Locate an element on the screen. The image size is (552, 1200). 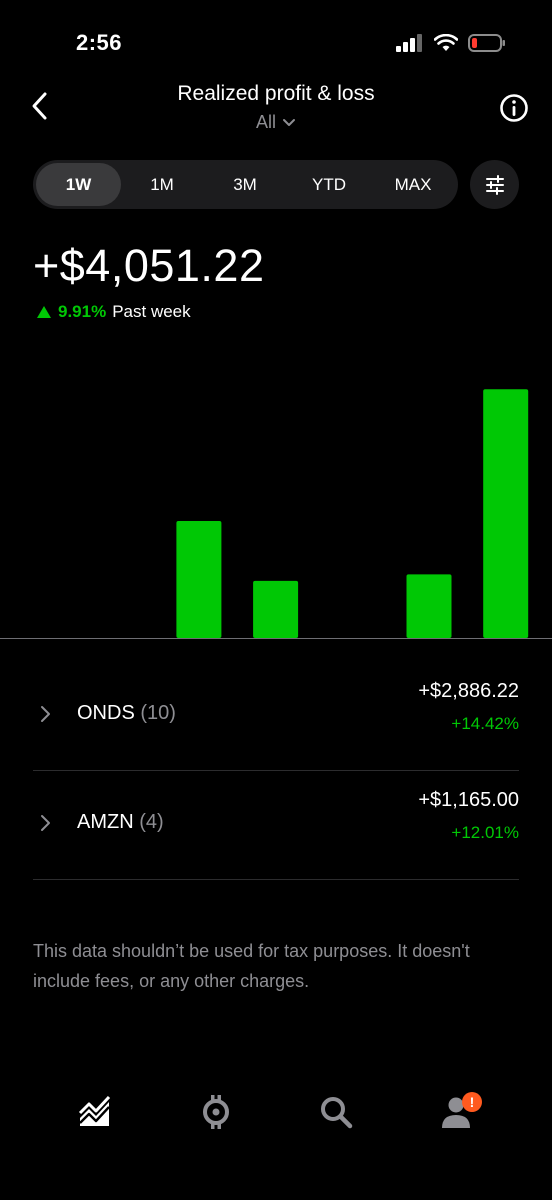
range-tab-3m: 3M is located at coordinates (245, 184).